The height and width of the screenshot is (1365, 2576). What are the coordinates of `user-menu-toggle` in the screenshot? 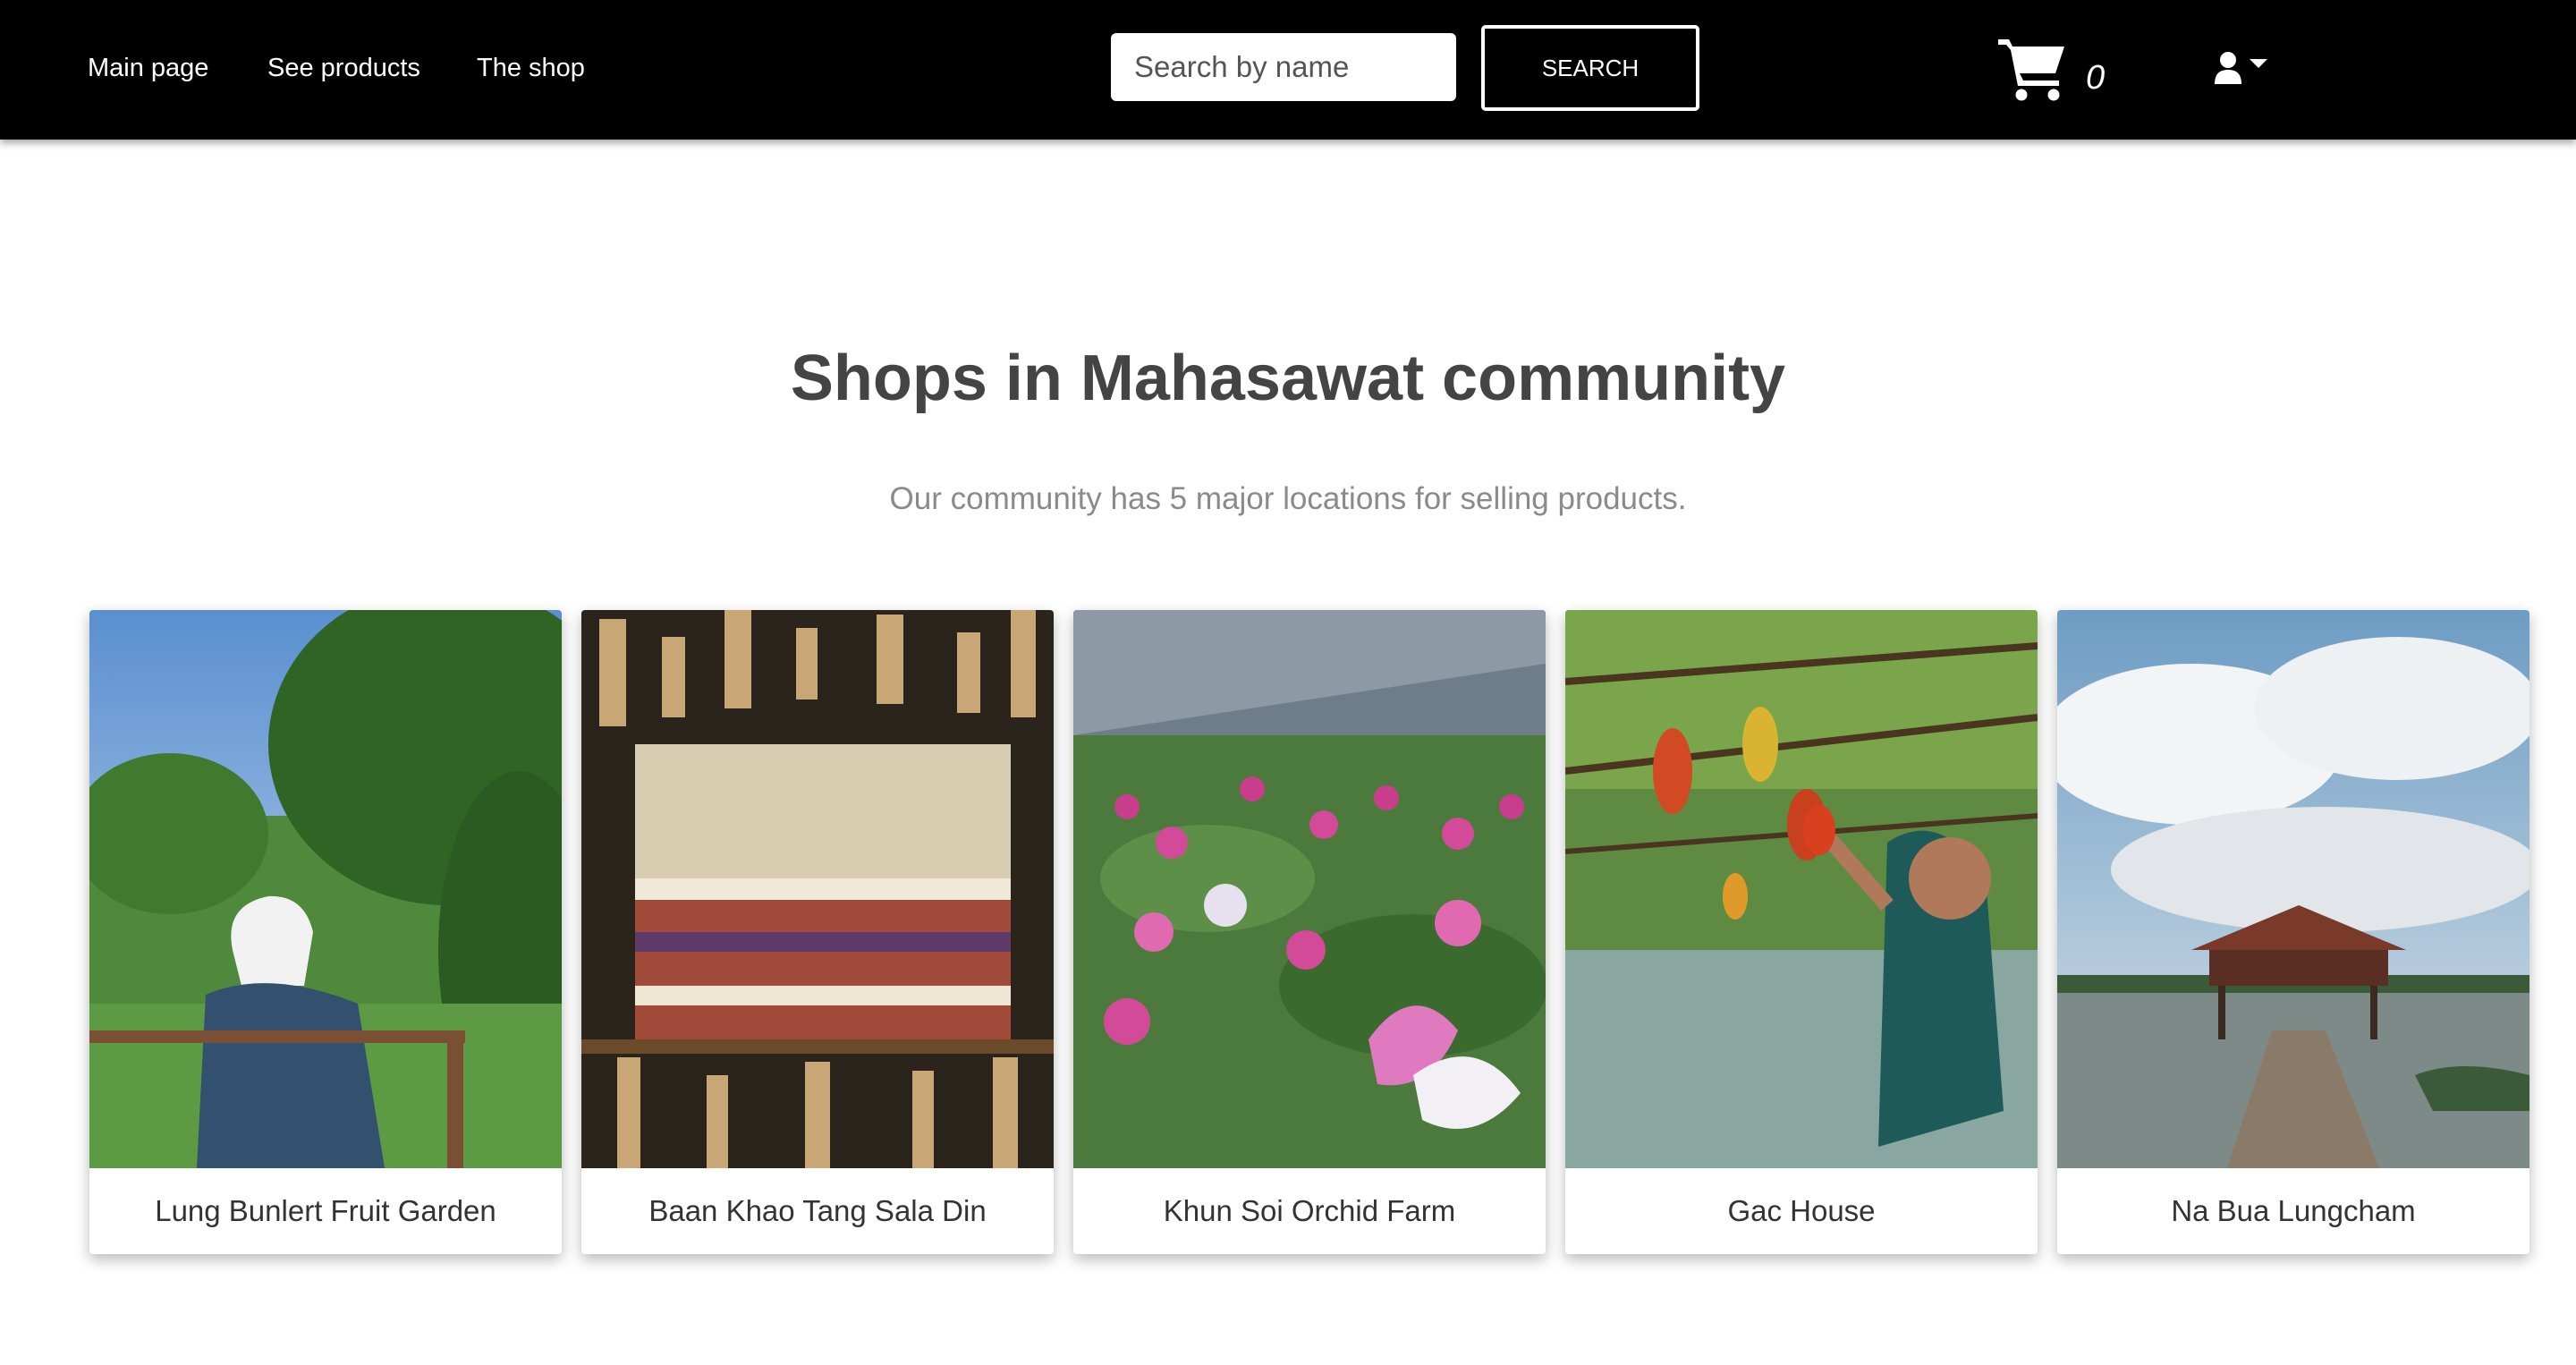 It's located at (2240, 67).